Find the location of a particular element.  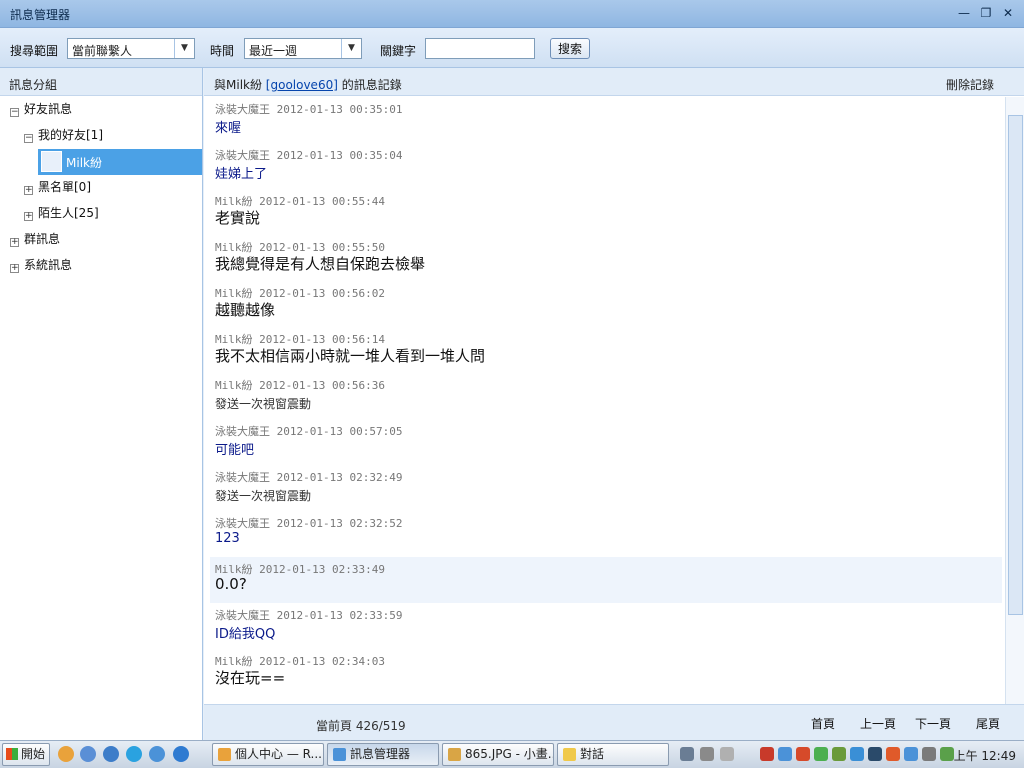

message-item: Milk紛 2012-01-13 00:56:36 發送一次視窗震動 is located at coordinates (606, 396).